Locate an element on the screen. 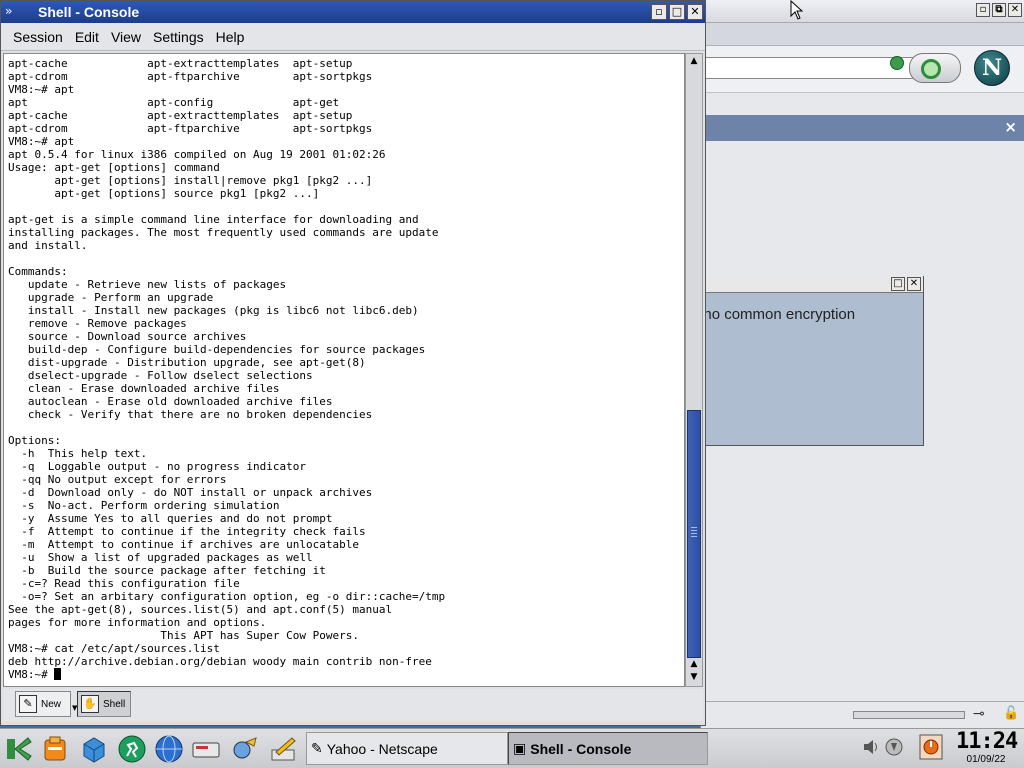 This screenshot has height=768, width=1024. terminal-line: pages for more information and options. is located at coordinates (137, 622).